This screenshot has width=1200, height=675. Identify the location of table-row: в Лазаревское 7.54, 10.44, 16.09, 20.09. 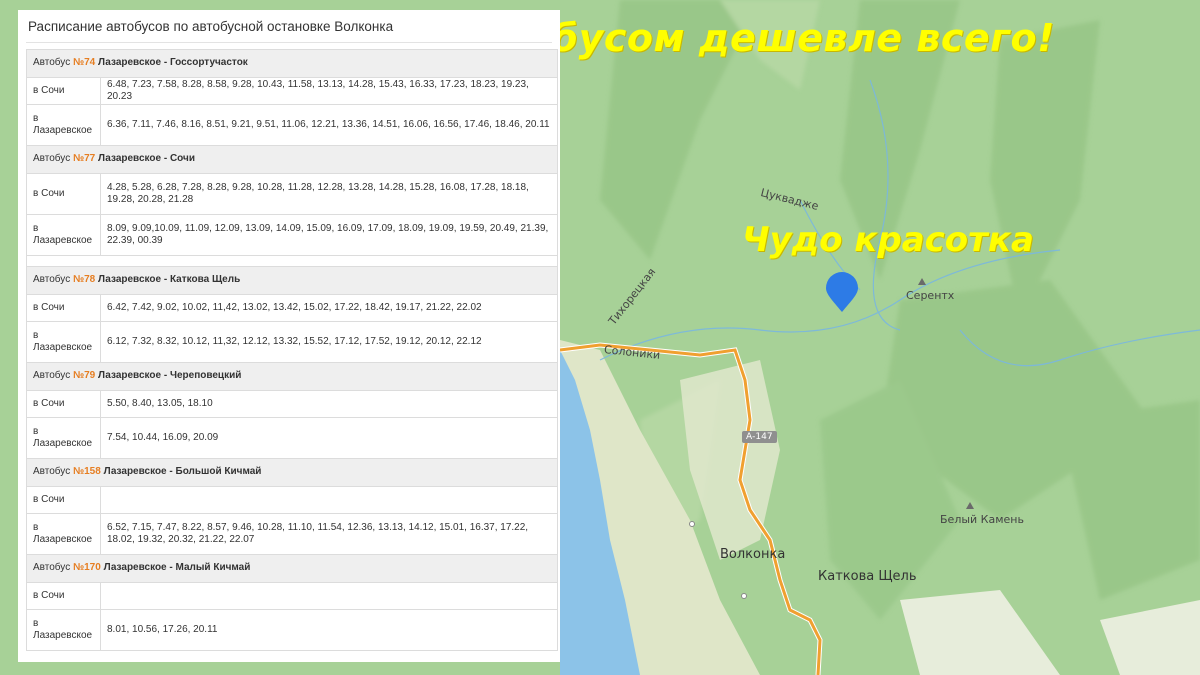
(292, 438).